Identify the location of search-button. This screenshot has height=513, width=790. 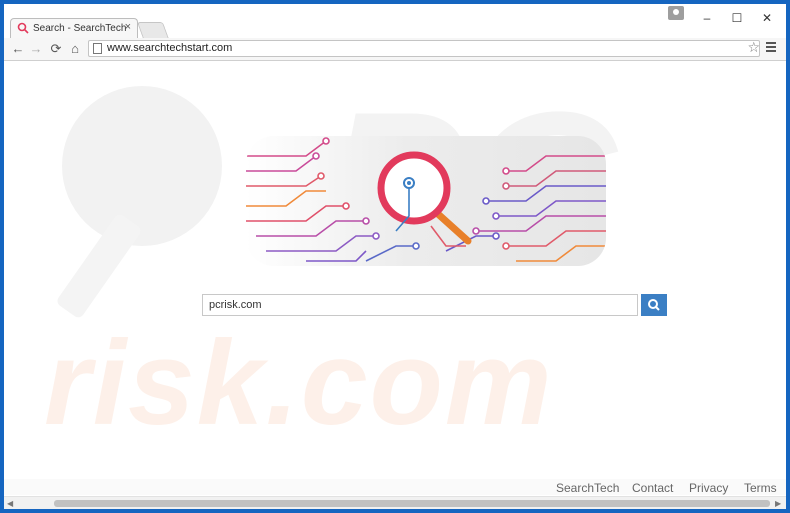
(654, 305).